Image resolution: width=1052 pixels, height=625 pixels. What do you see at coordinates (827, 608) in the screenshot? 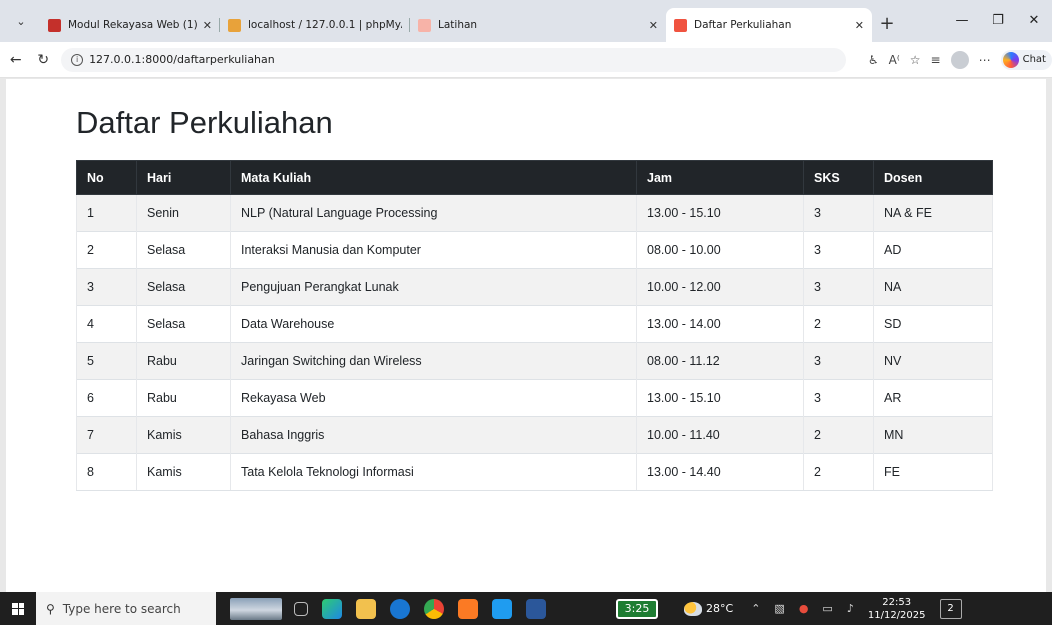
I see `battery-icon: ▭` at bounding box center [827, 608].